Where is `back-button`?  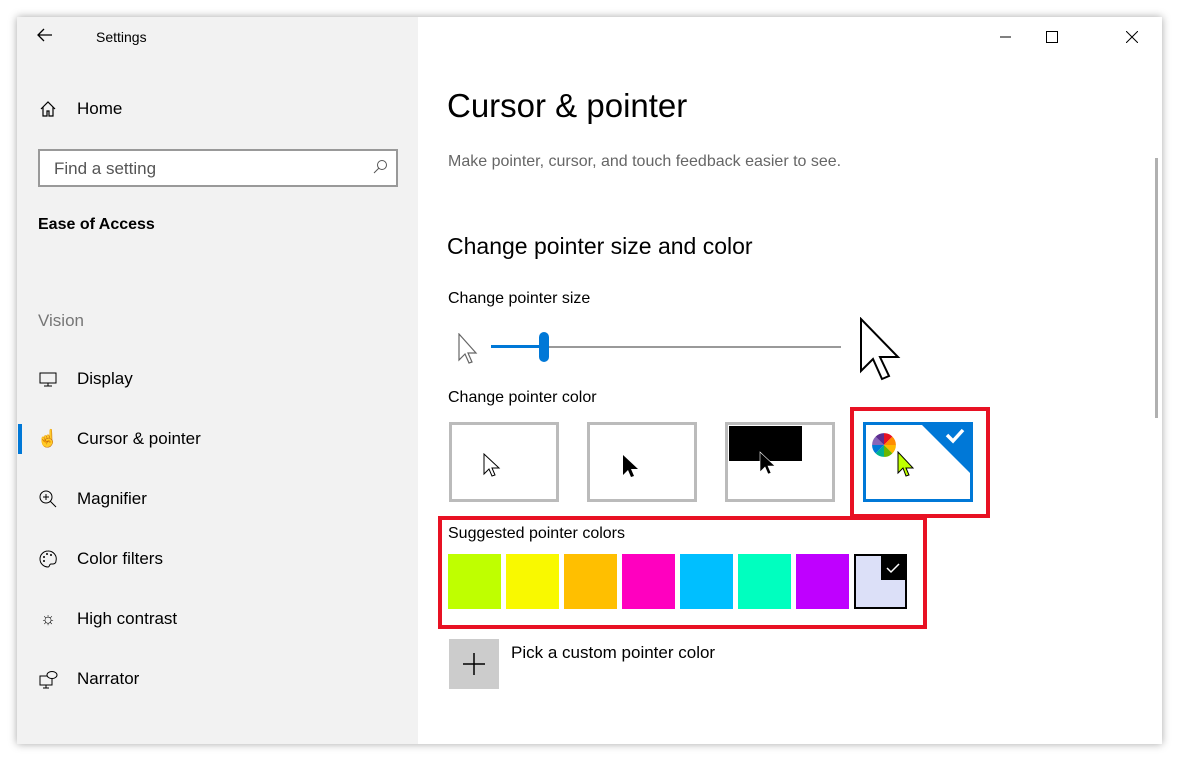
back-button is located at coordinates (47, 37).